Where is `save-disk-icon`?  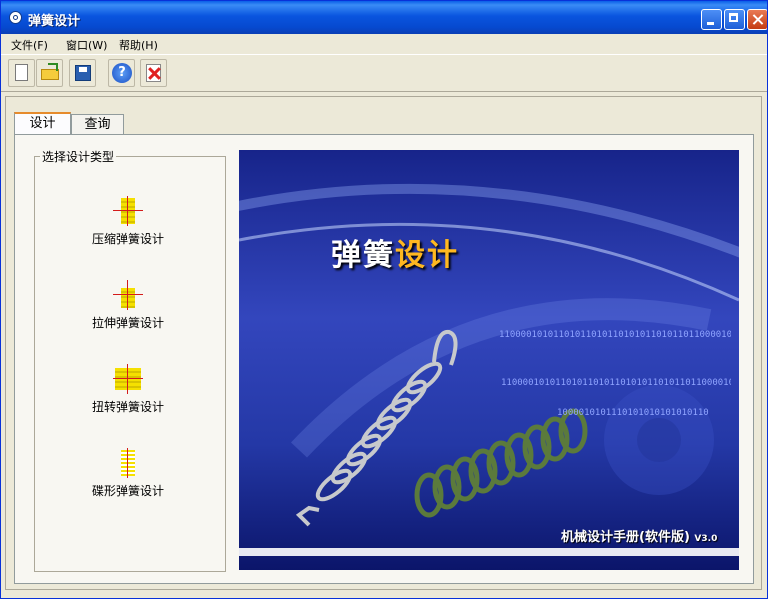
save-disk-icon is located at coordinates (83, 73).